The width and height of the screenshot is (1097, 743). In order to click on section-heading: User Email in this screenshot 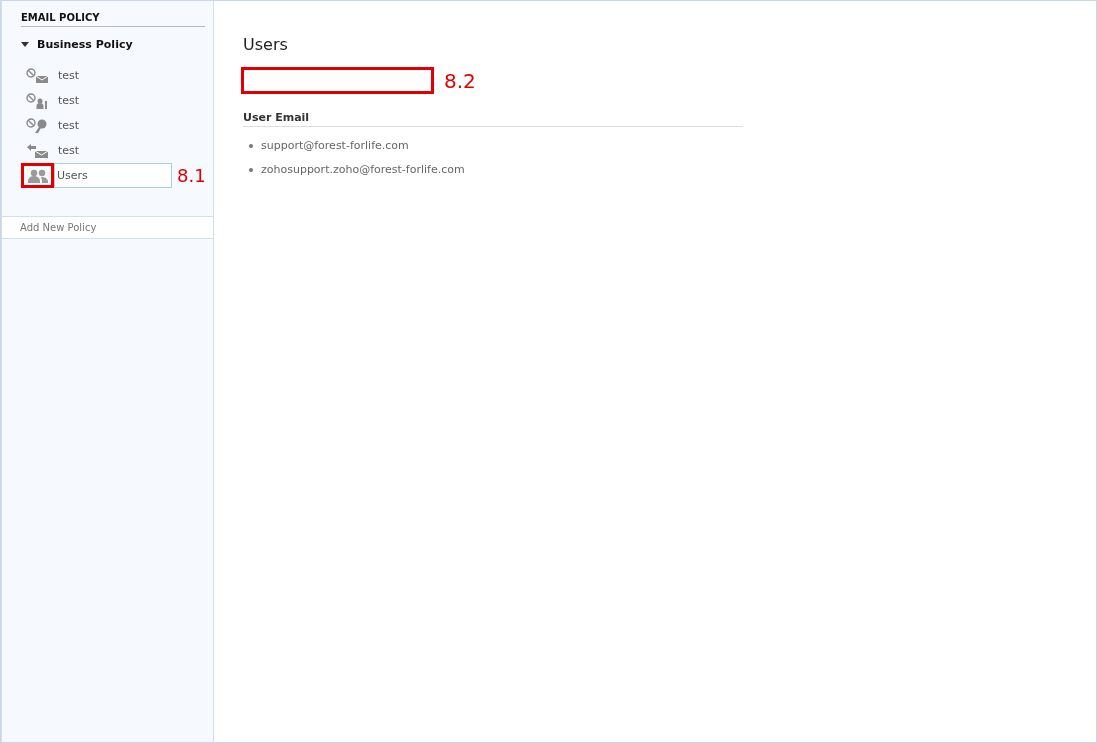, I will do `click(493, 119)`.